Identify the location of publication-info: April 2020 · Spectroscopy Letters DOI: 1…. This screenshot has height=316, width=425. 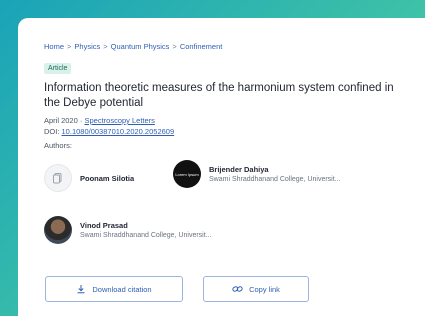
(109, 126).